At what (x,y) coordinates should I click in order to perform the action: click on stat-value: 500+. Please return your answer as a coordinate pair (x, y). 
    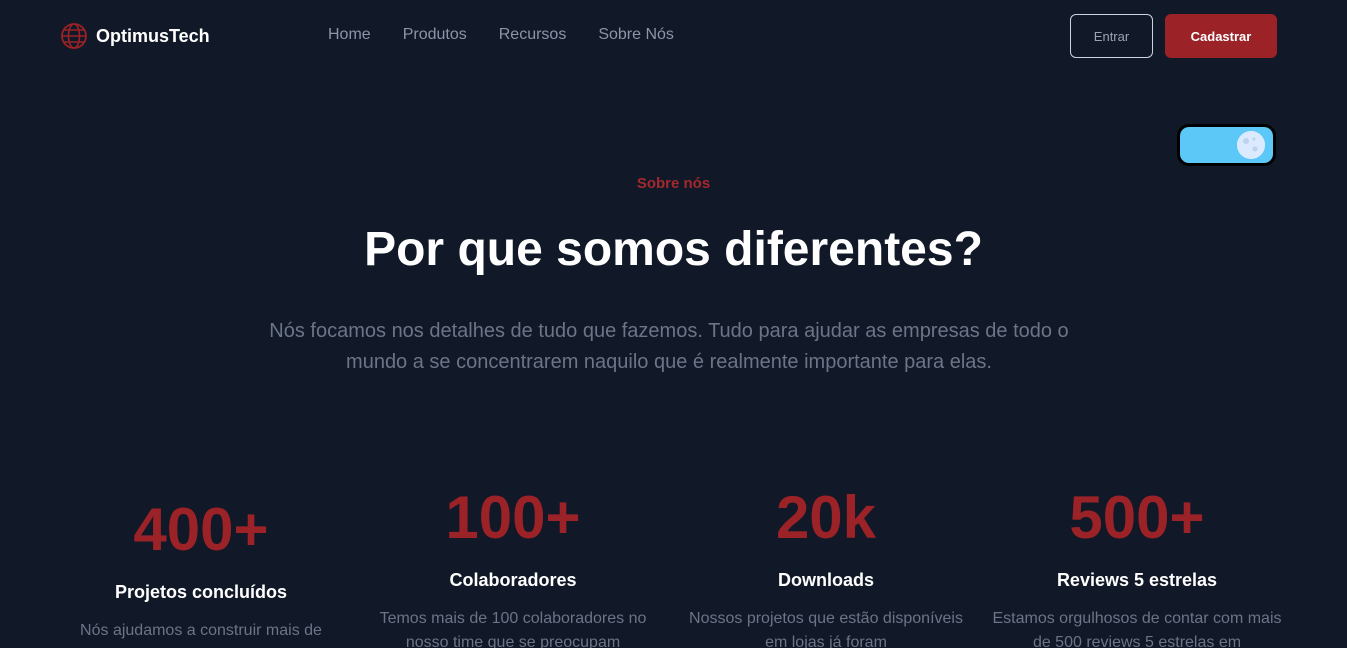
    Looking at the image, I should click on (1137, 517).